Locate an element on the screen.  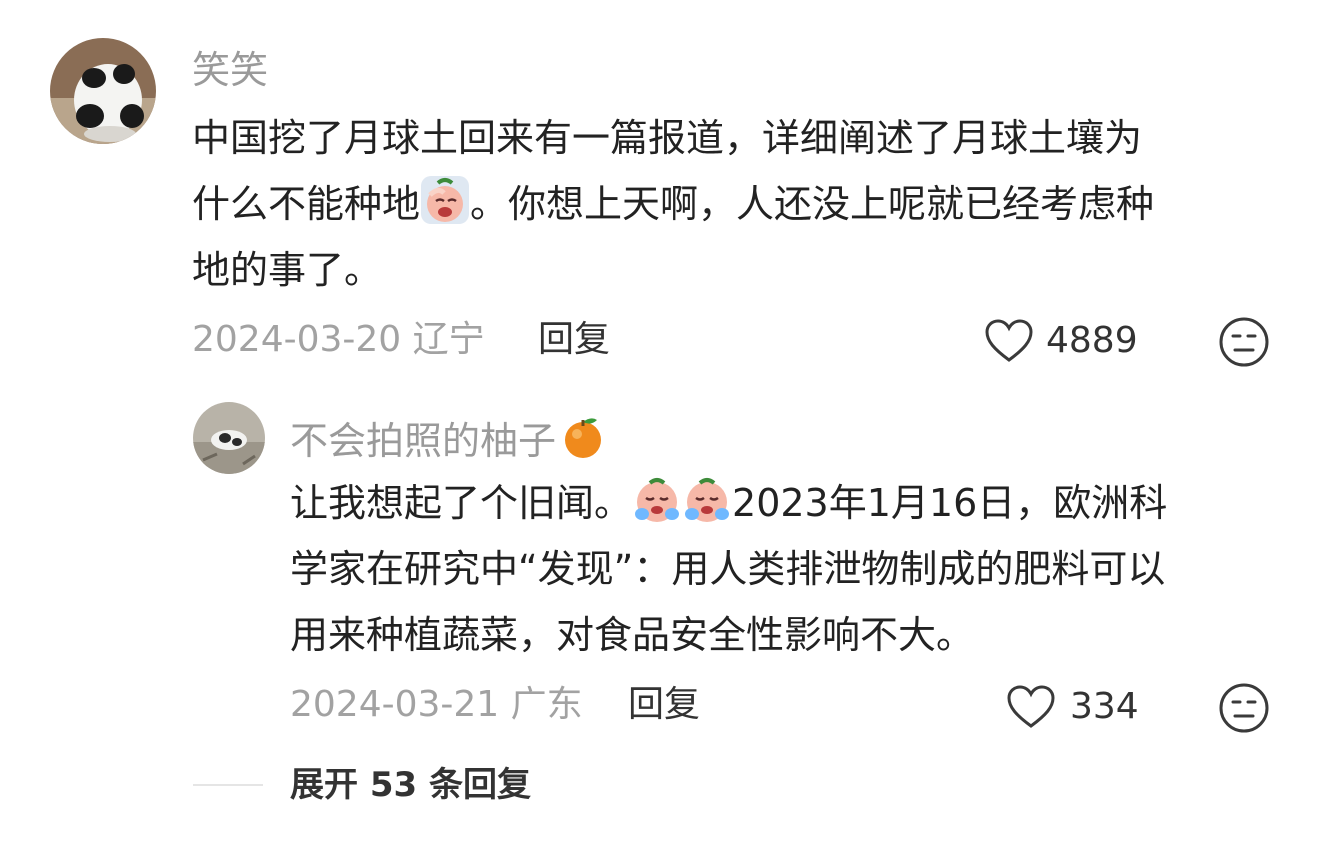
reply-meta: 2024-03-21 广东 is located at coordinates (436, 705).